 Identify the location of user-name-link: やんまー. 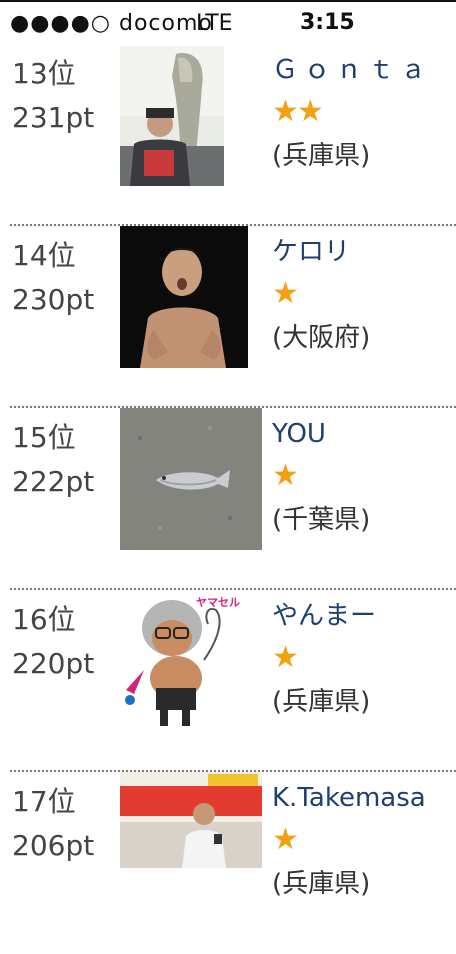
(324, 616).